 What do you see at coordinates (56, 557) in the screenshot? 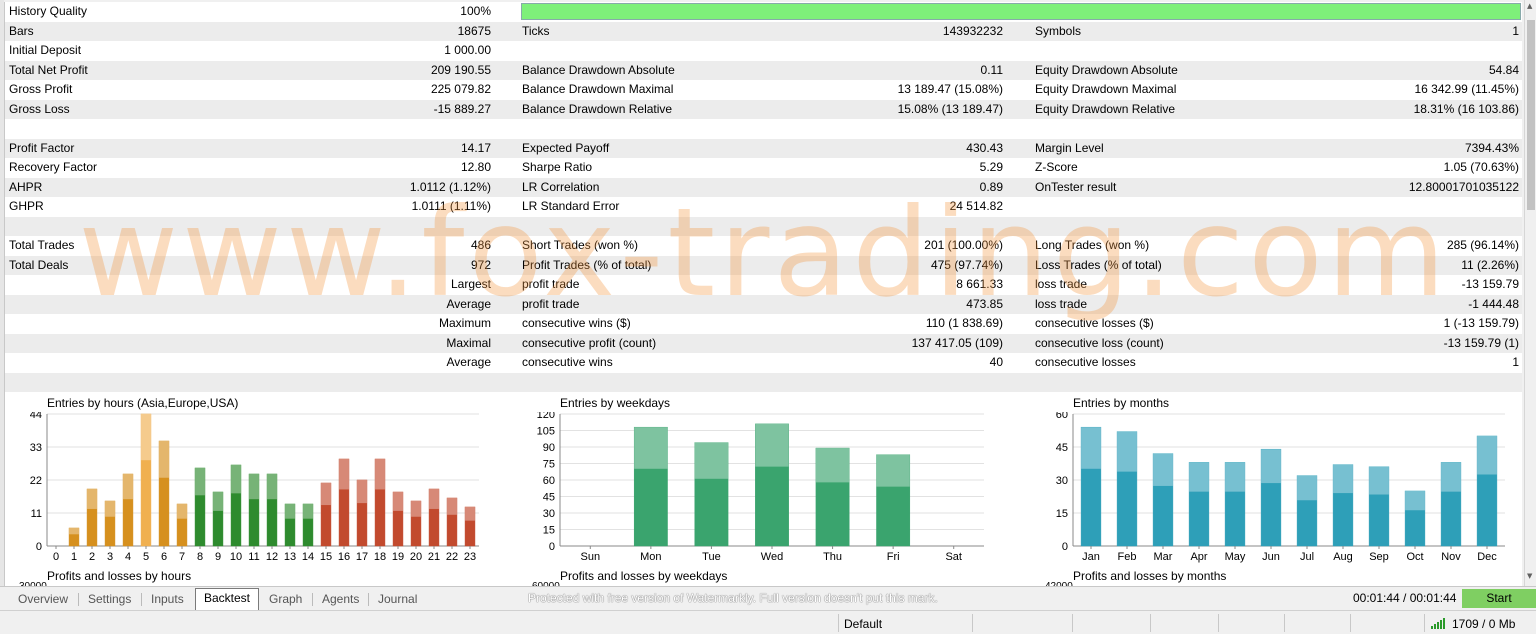
I see `x-tick-label: 0` at bounding box center [56, 557].